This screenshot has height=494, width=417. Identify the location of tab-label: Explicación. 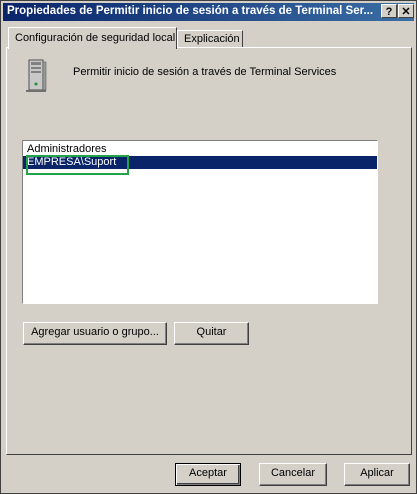
(212, 39).